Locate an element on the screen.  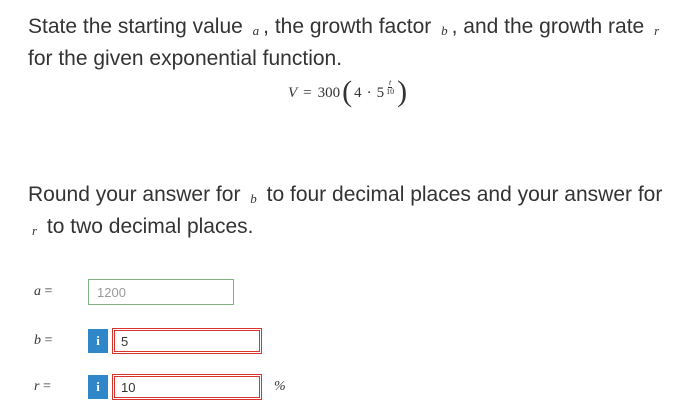
answer-input-r is located at coordinates (187, 387).